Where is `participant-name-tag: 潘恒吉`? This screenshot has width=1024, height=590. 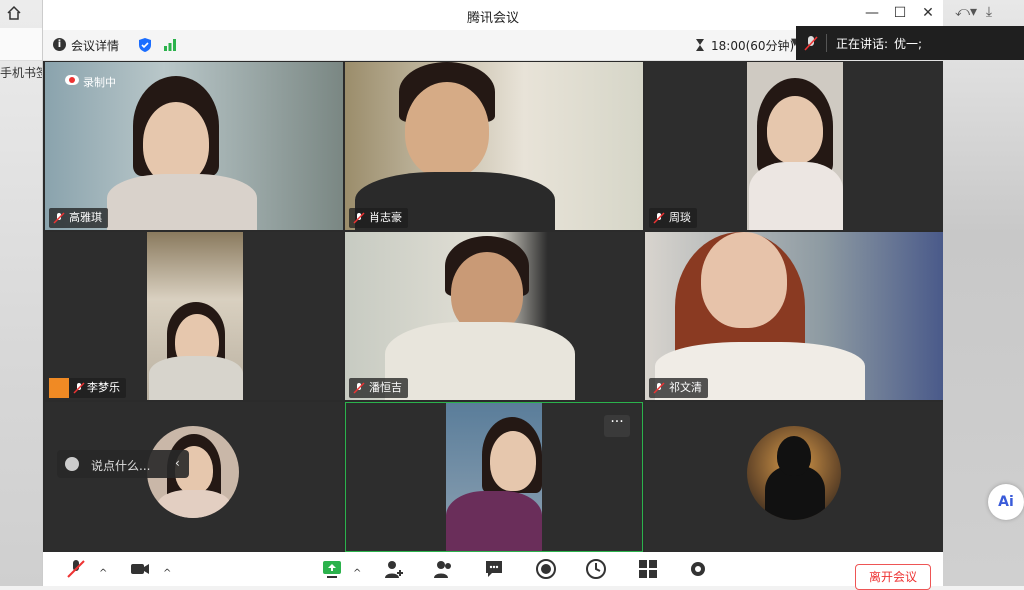
participant-name-tag: 潘恒吉 is located at coordinates (378, 388).